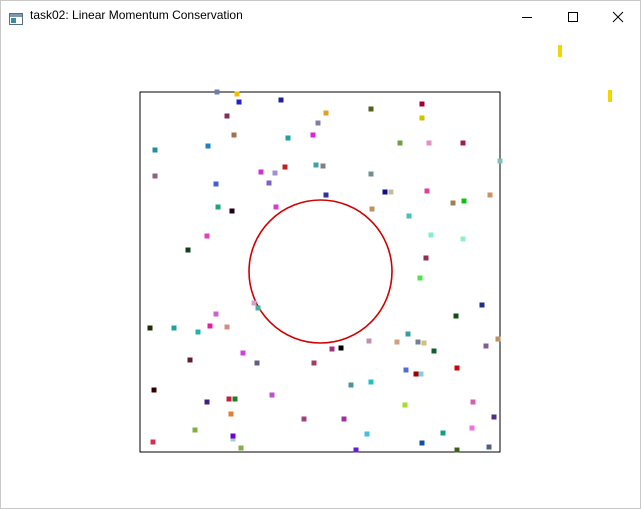 The height and width of the screenshot is (509, 641). Describe the element at coordinates (320, 16) in the screenshot. I see `title-bar: task02: Linear Momentum Conservation` at that location.